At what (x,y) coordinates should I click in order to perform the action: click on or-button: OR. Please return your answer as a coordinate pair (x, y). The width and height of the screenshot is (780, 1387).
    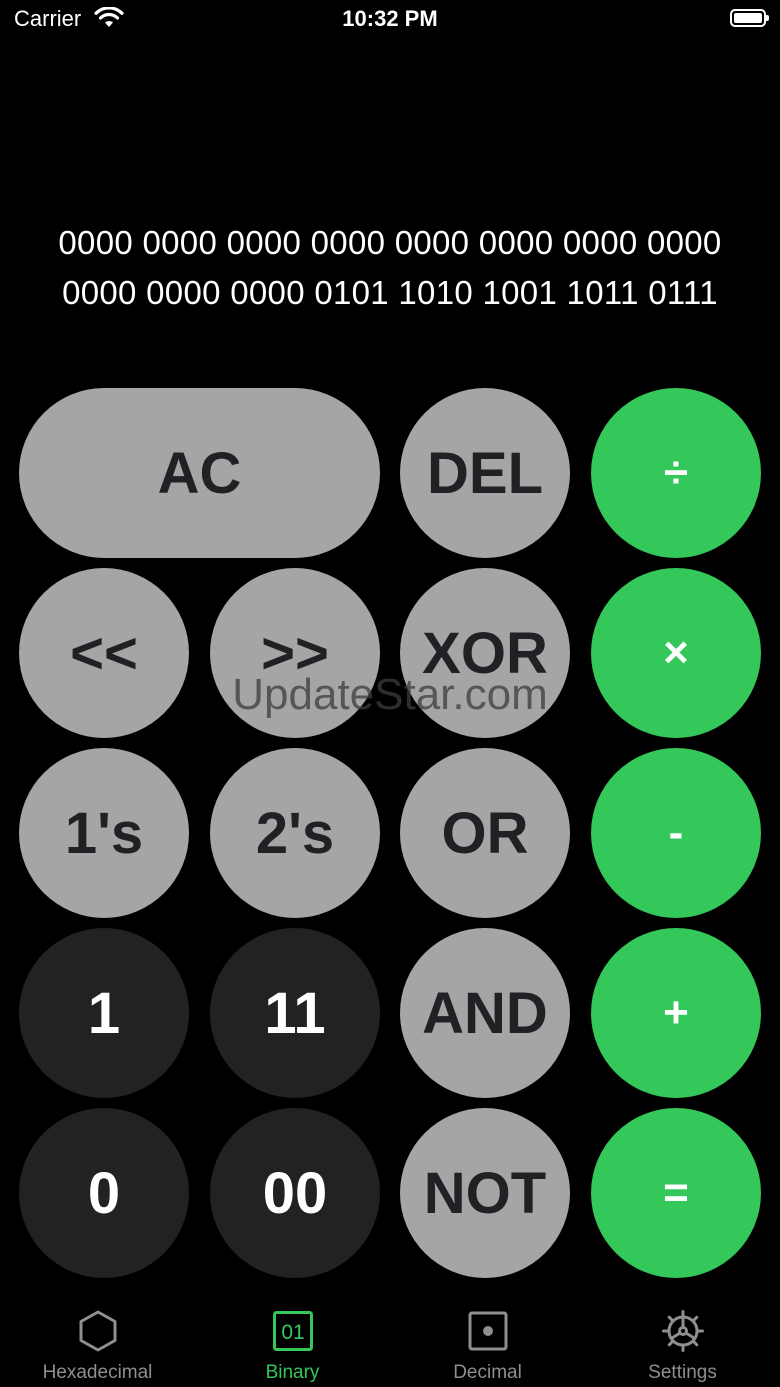
    Looking at the image, I should click on (485, 833).